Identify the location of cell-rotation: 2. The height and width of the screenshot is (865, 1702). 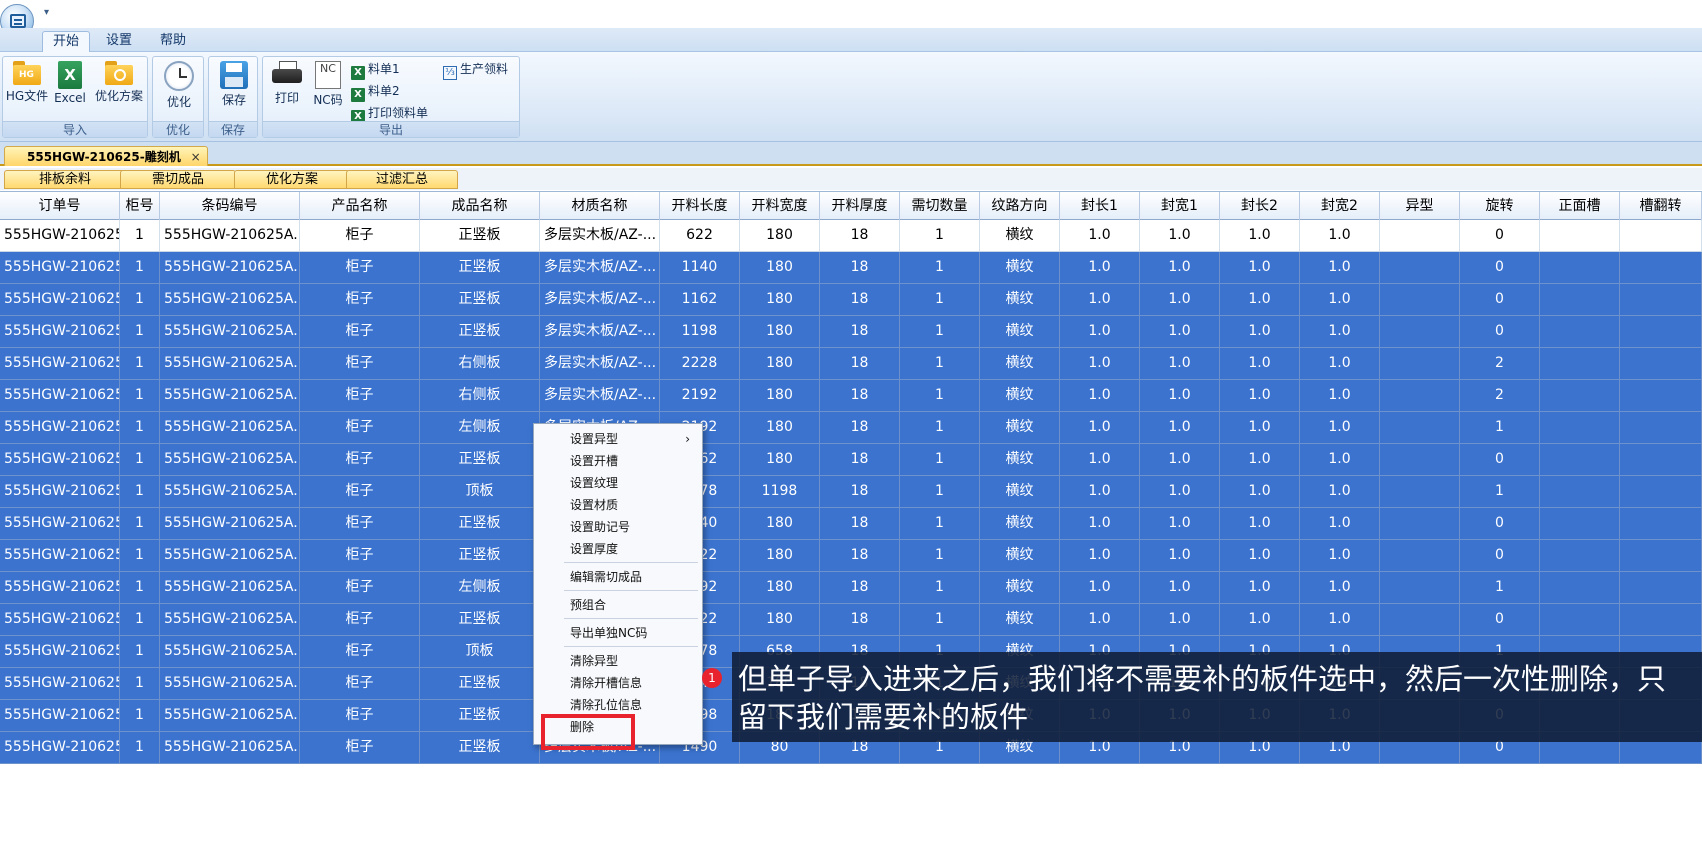
(1500, 395).